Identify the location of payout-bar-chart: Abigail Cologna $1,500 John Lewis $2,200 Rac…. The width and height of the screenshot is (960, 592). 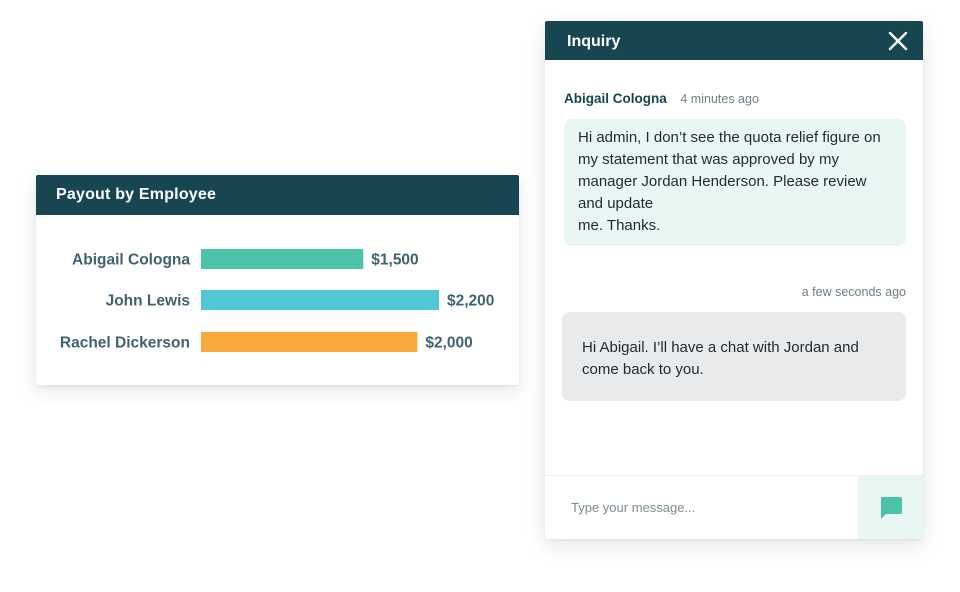
(277, 300).